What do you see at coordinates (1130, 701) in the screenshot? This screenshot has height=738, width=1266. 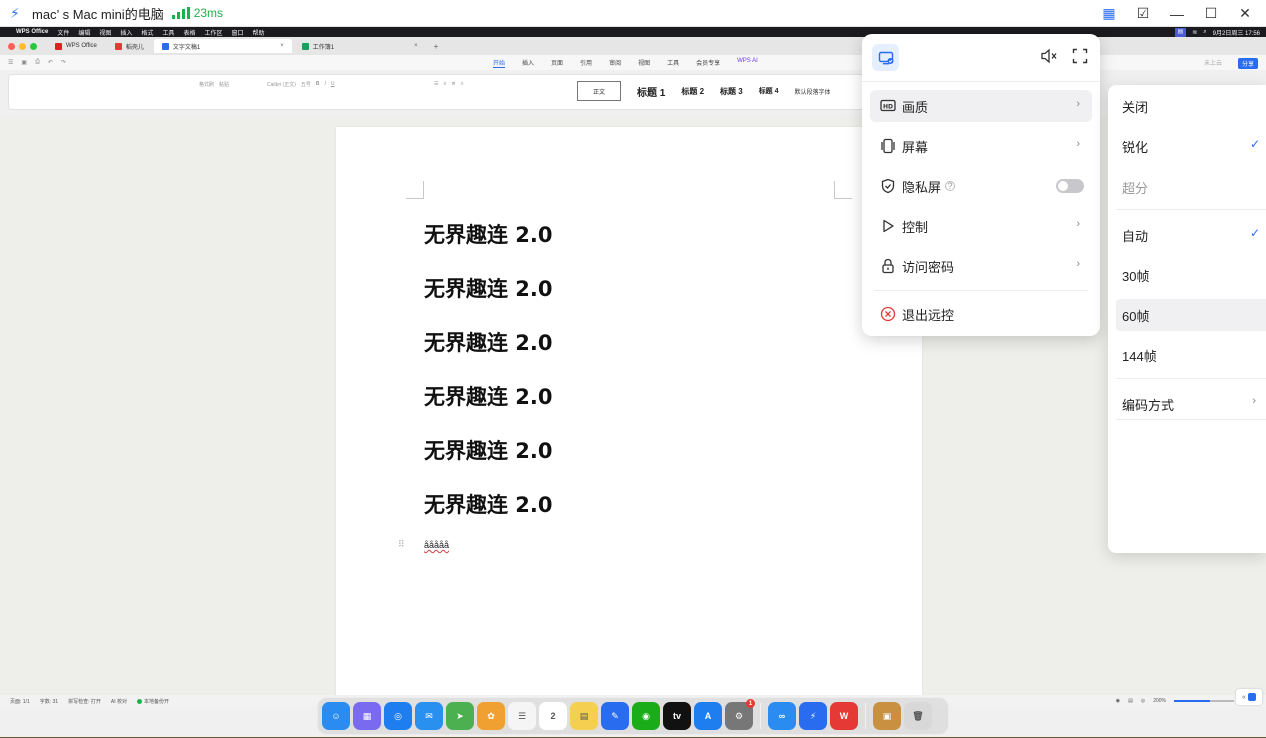 I see `page-view-icon: ▤` at bounding box center [1130, 701].